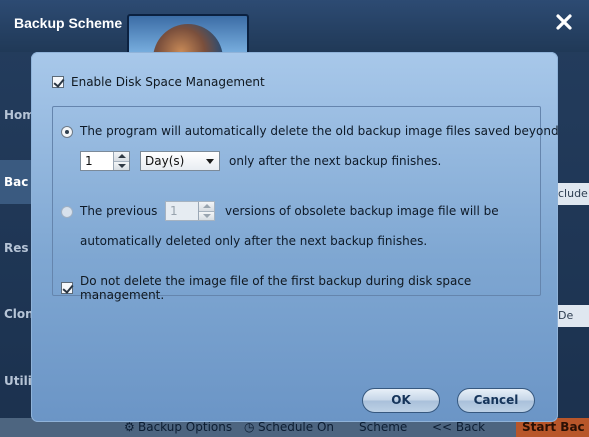  Describe the element at coordinates (68, 23) in the screenshot. I see `window-title: Backup Scheme` at that location.